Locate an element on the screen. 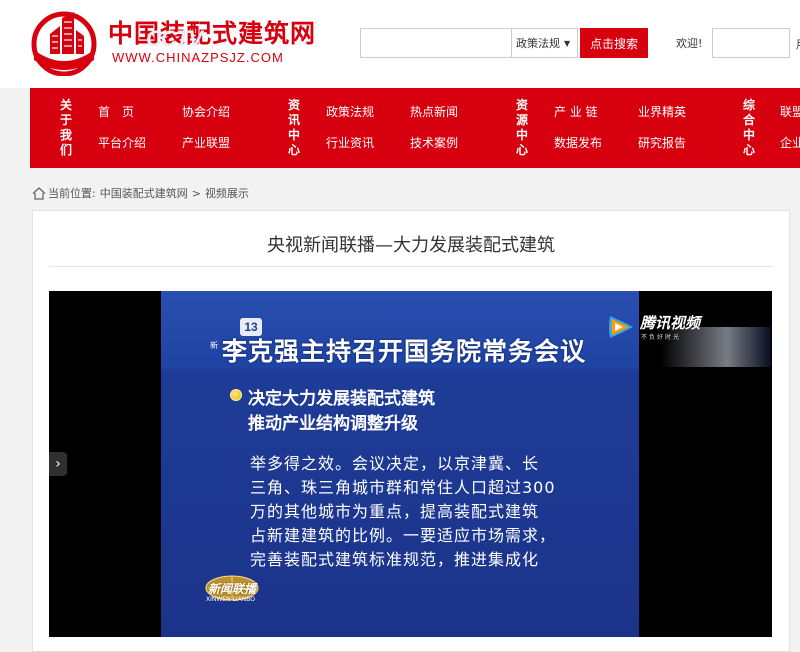  breadcrumb: 当前位置: 中国装配式建筑网 > 视频展示 is located at coordinates (140, 193).